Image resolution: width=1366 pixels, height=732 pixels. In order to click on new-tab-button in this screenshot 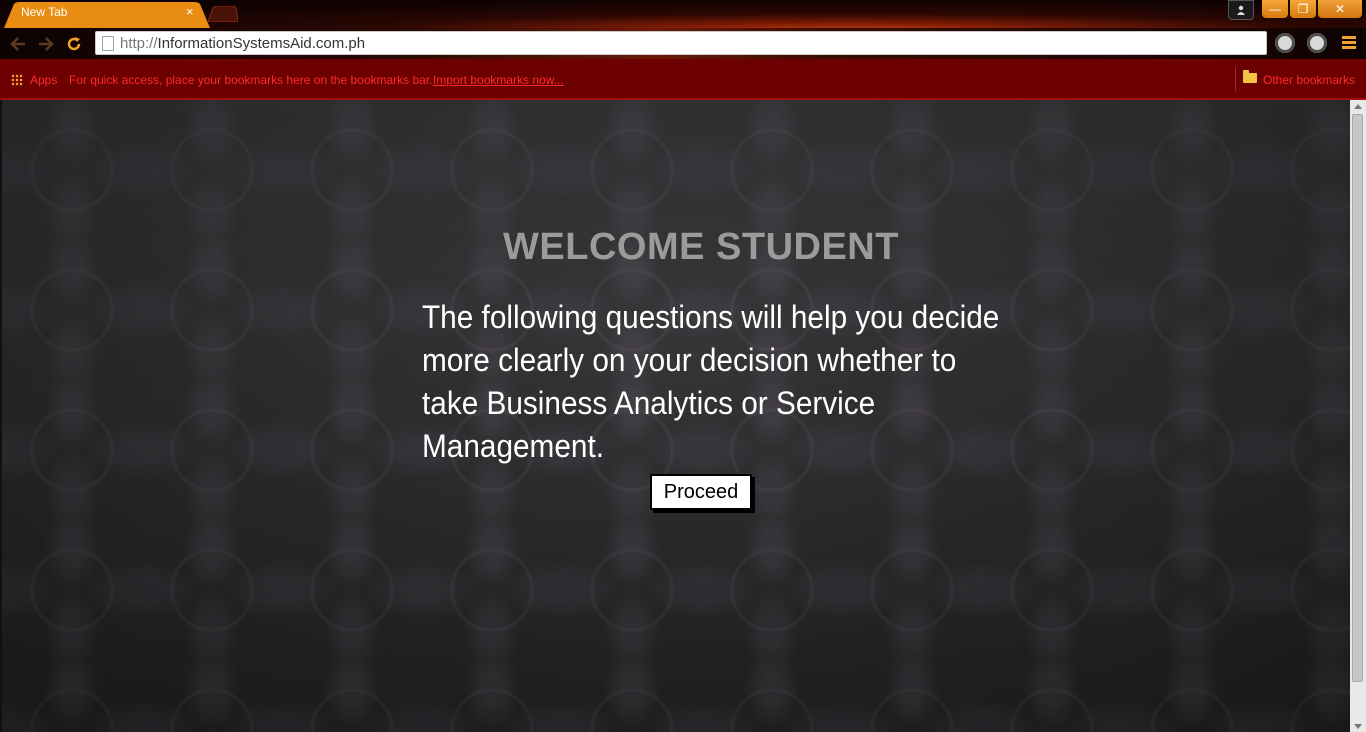, I will do `click(223, 14)`.